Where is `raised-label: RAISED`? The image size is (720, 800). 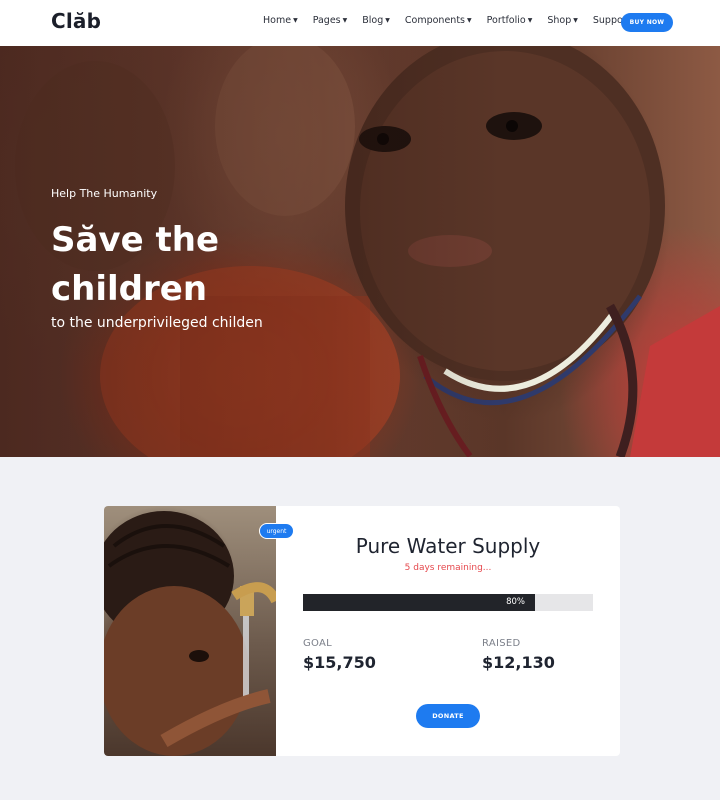 raised-label: RAISED is located at coordinates (501, 643).